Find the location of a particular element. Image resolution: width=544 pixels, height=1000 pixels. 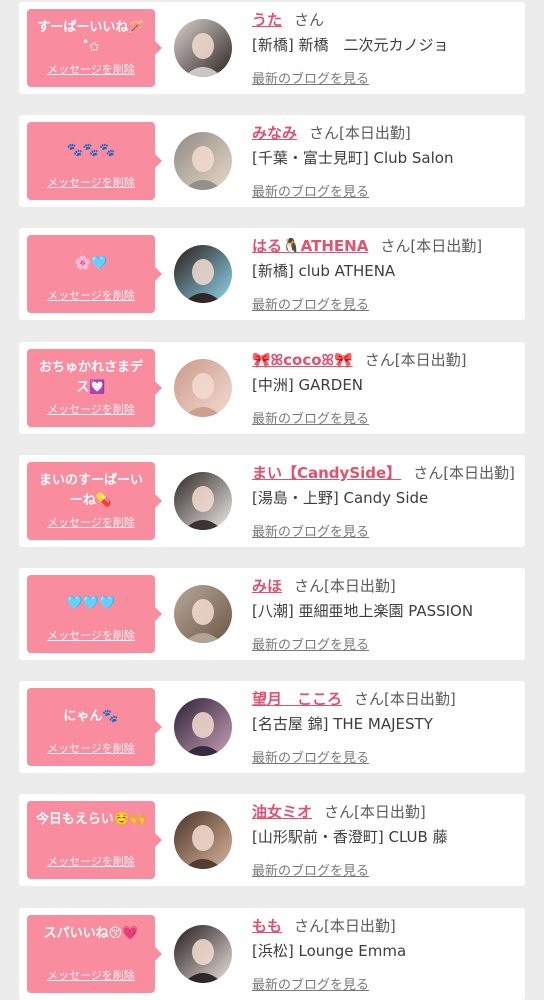

message-text: すーぱーいいね🪄 ˚✩ is located at coordinates (91, 37).